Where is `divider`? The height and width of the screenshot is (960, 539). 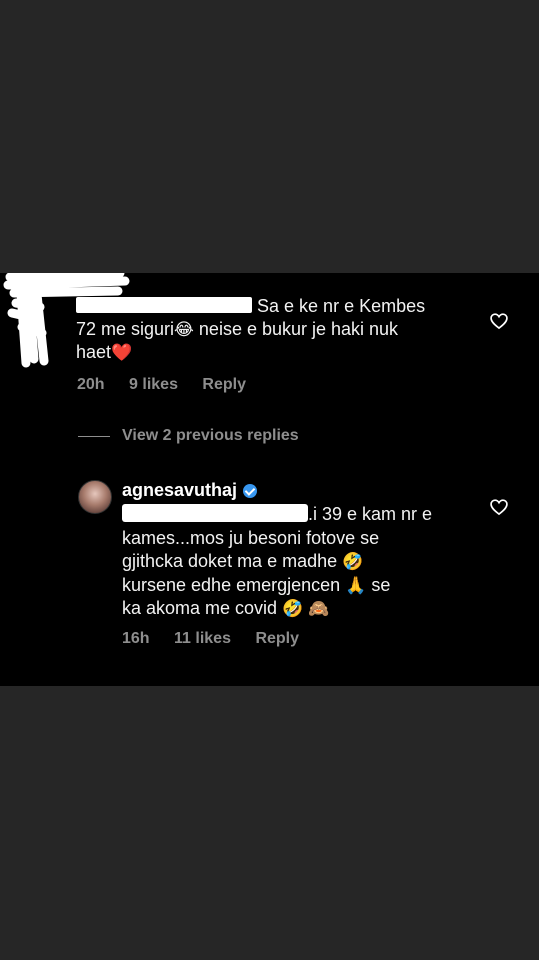 divider is located at coordinates (94, 436).